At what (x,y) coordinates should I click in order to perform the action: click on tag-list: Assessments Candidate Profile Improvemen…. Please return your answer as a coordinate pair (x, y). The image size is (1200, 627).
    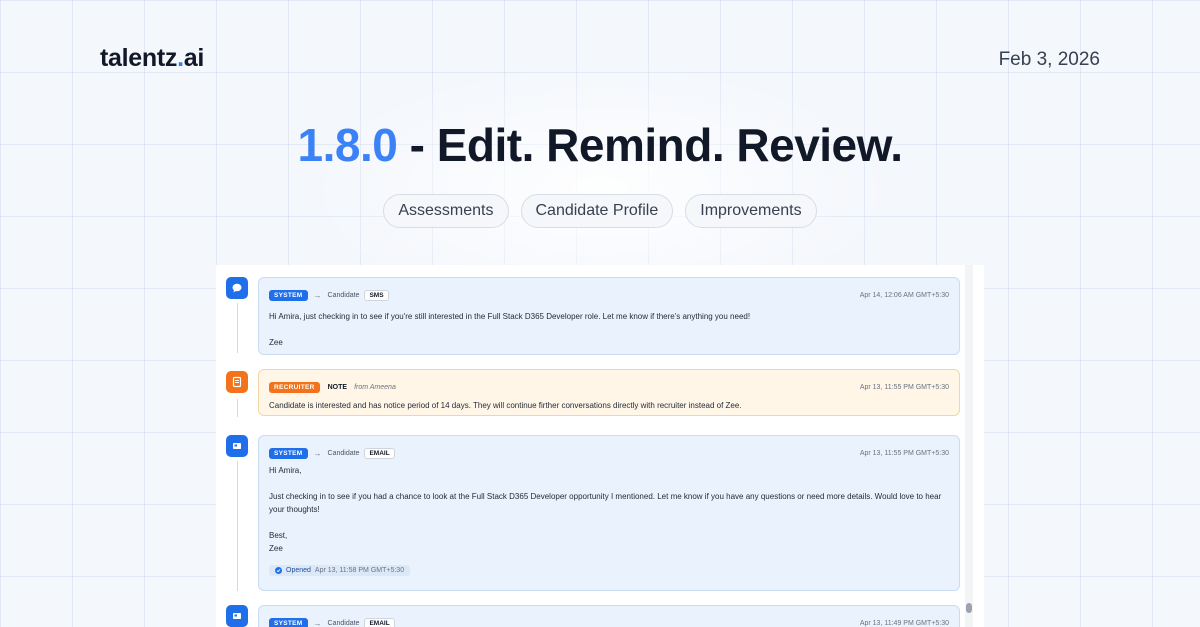
    Looking at the image, I should click on (600, 211).